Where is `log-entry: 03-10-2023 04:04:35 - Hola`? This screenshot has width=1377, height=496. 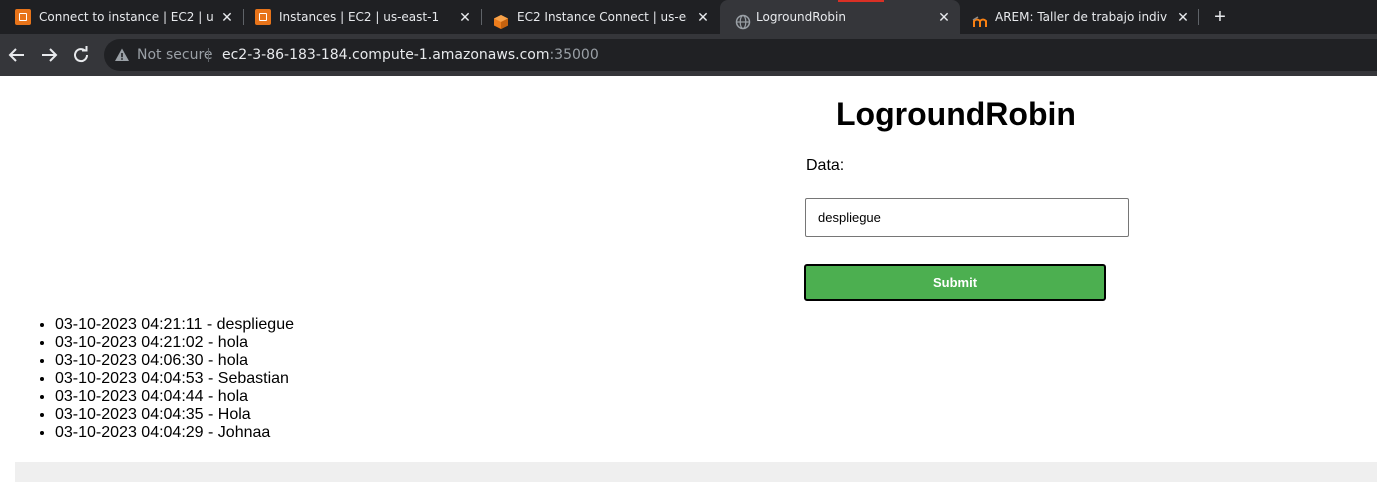 log-entry: 03-10-2023 04:04:35 - Hola is located at coordinates (174, 415).